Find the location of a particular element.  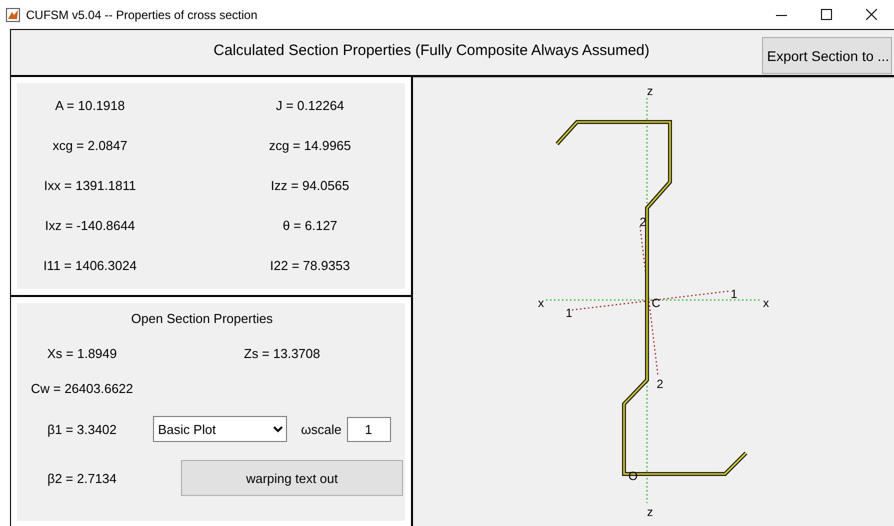

property-value: zcg = 14.9965 is located at coordinates (310, 145).